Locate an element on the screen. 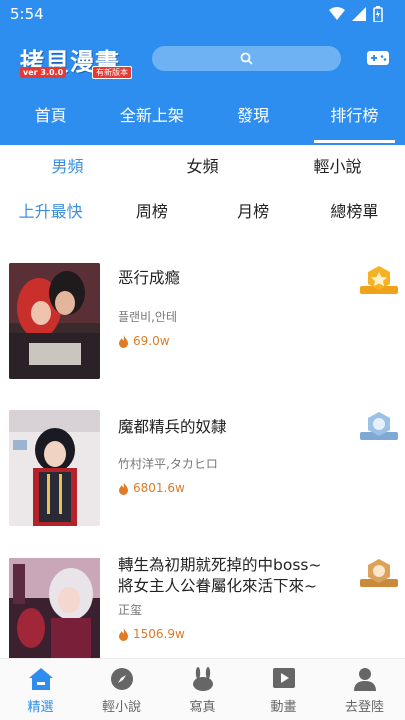 The width and height of the screenshot is (405, 720). comic-title: 魔都精兵的奴隸 is located at coordinates (223, 427).